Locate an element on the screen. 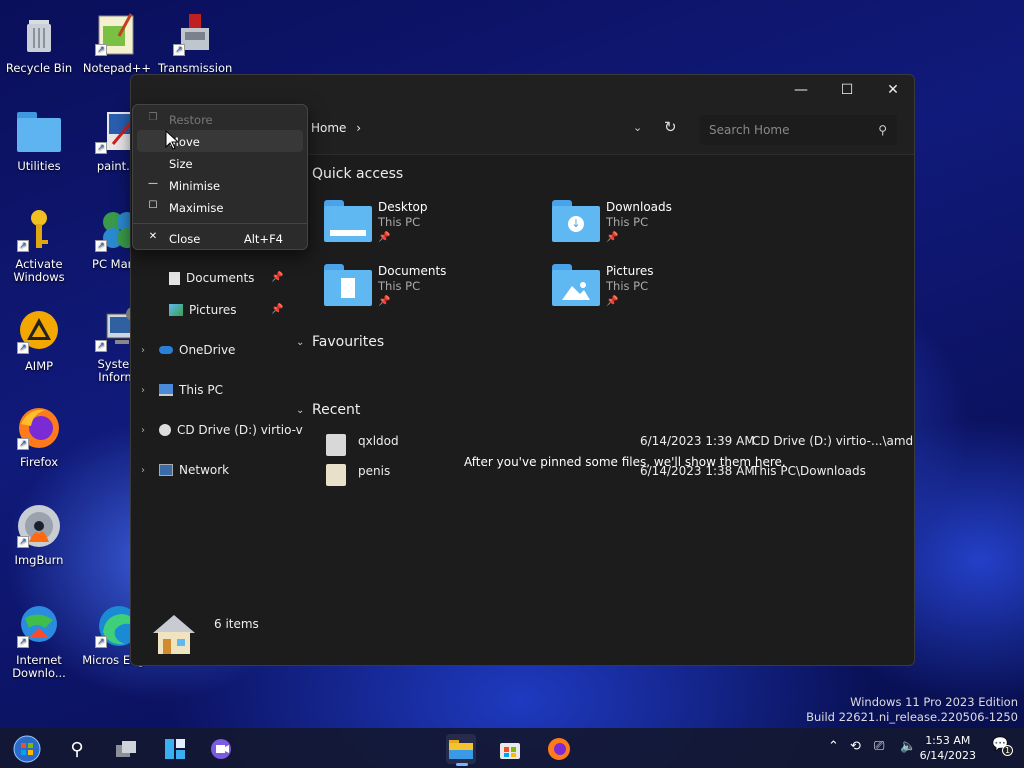  widgets-button is located at coordinates (175, 749).